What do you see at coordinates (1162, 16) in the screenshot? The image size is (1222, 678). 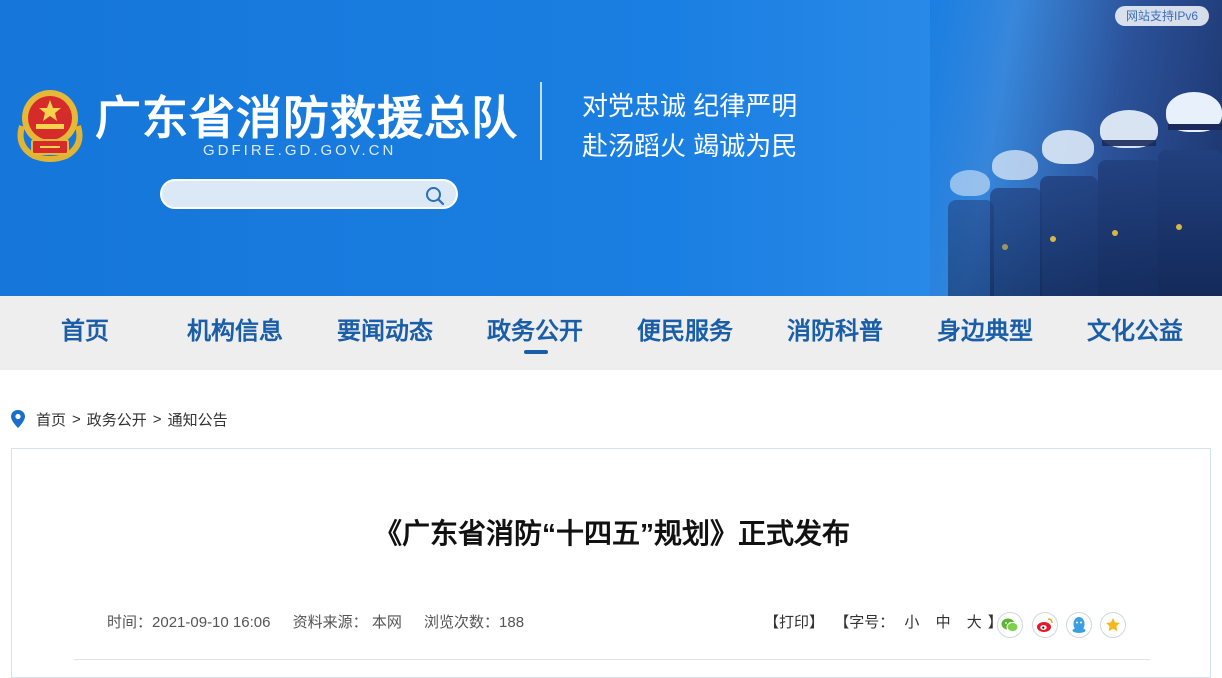 I see `ipv6-support-badge: 网站支持IPv6` at bounding box center [1162, 16].